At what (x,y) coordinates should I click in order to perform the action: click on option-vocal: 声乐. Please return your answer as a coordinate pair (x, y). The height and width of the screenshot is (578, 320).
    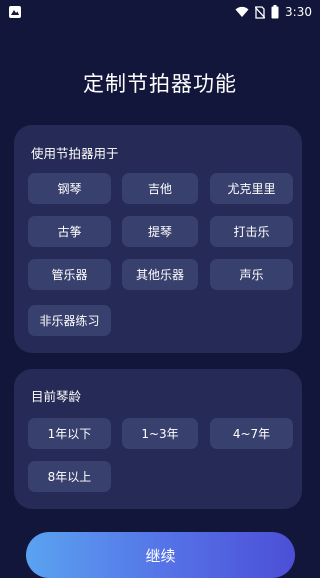
    Looking at the image, I should click on (251, 274).